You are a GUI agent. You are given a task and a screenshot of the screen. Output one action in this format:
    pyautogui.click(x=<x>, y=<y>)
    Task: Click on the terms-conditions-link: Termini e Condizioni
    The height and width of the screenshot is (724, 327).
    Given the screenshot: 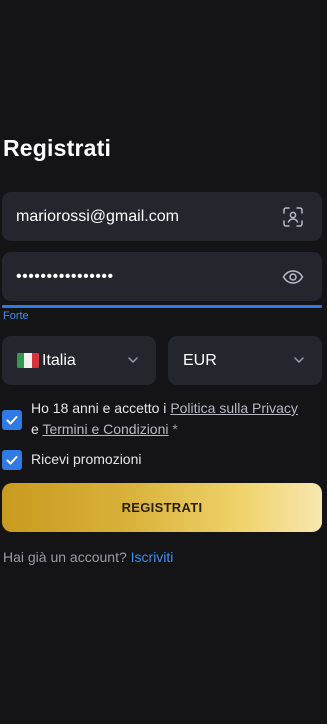 What is the action you would take?
    pyautogui.click(x=105, y=429)
    